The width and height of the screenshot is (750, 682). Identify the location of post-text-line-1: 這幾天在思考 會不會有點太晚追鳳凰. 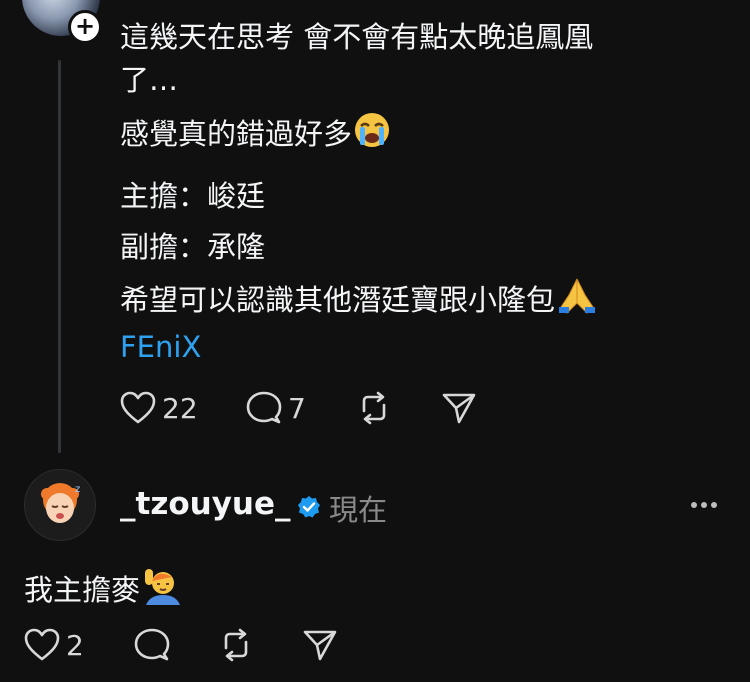
(357, 37).